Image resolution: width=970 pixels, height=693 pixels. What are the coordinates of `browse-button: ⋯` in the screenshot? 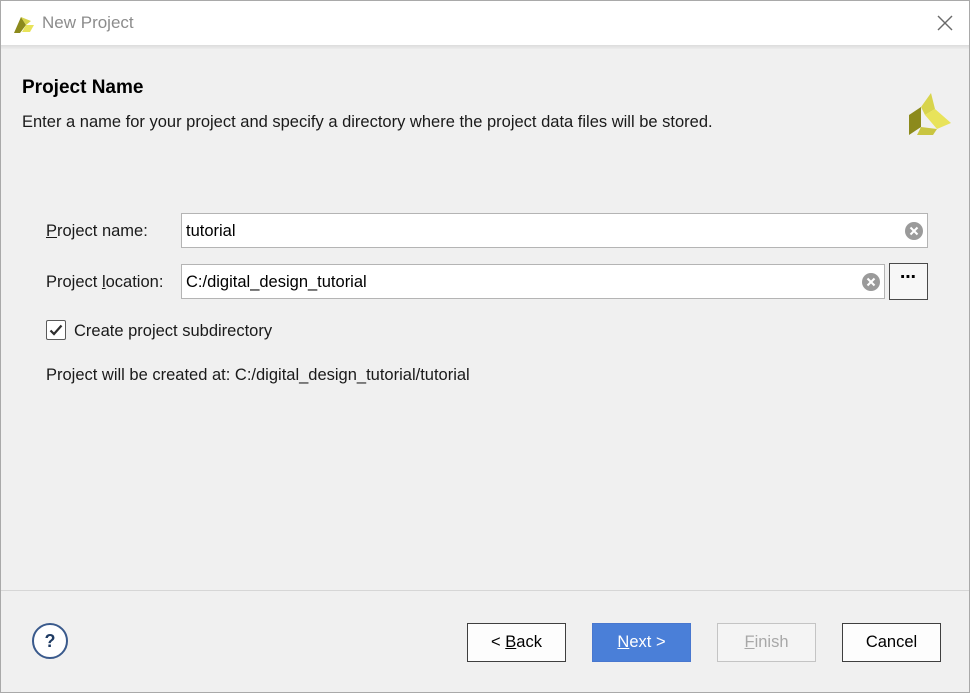 It's located at (908, 281).